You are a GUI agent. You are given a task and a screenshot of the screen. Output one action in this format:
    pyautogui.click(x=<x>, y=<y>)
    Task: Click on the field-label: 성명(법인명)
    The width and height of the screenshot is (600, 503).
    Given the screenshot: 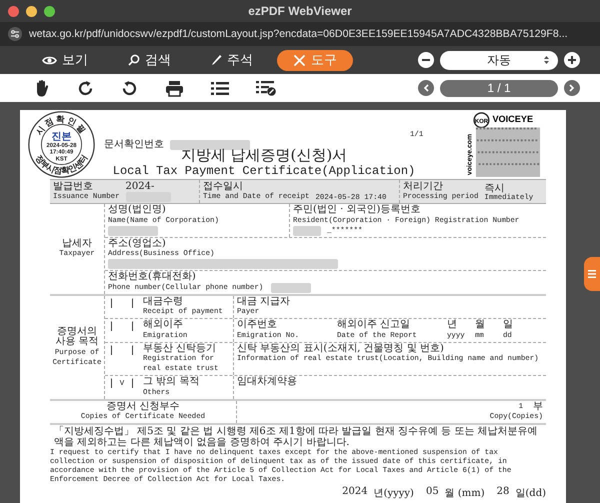 What is the action you would take?
    pyautogui.click(x=137, y=210)
    